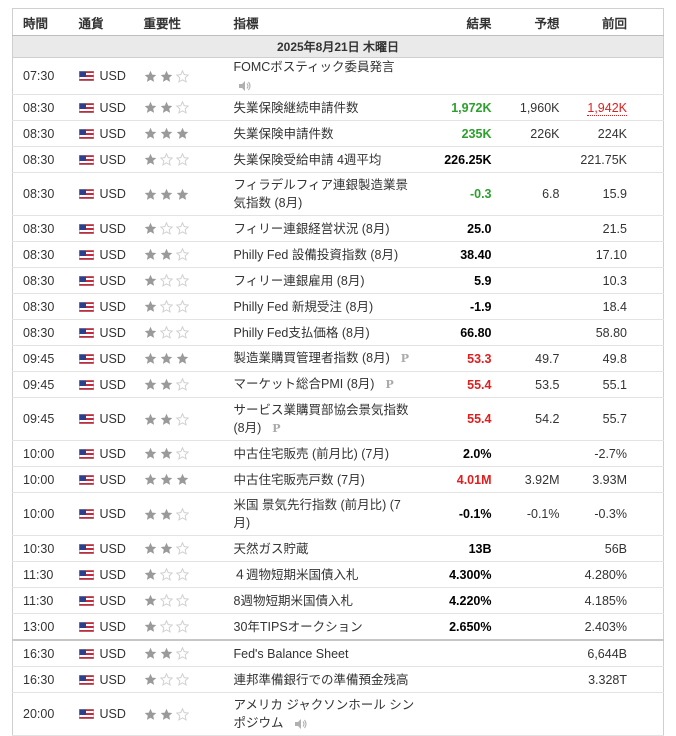 This screenshot has height=736, width=676. I want to click on event-name-cell: 失業保険継続申請件数, so click(328, 107).